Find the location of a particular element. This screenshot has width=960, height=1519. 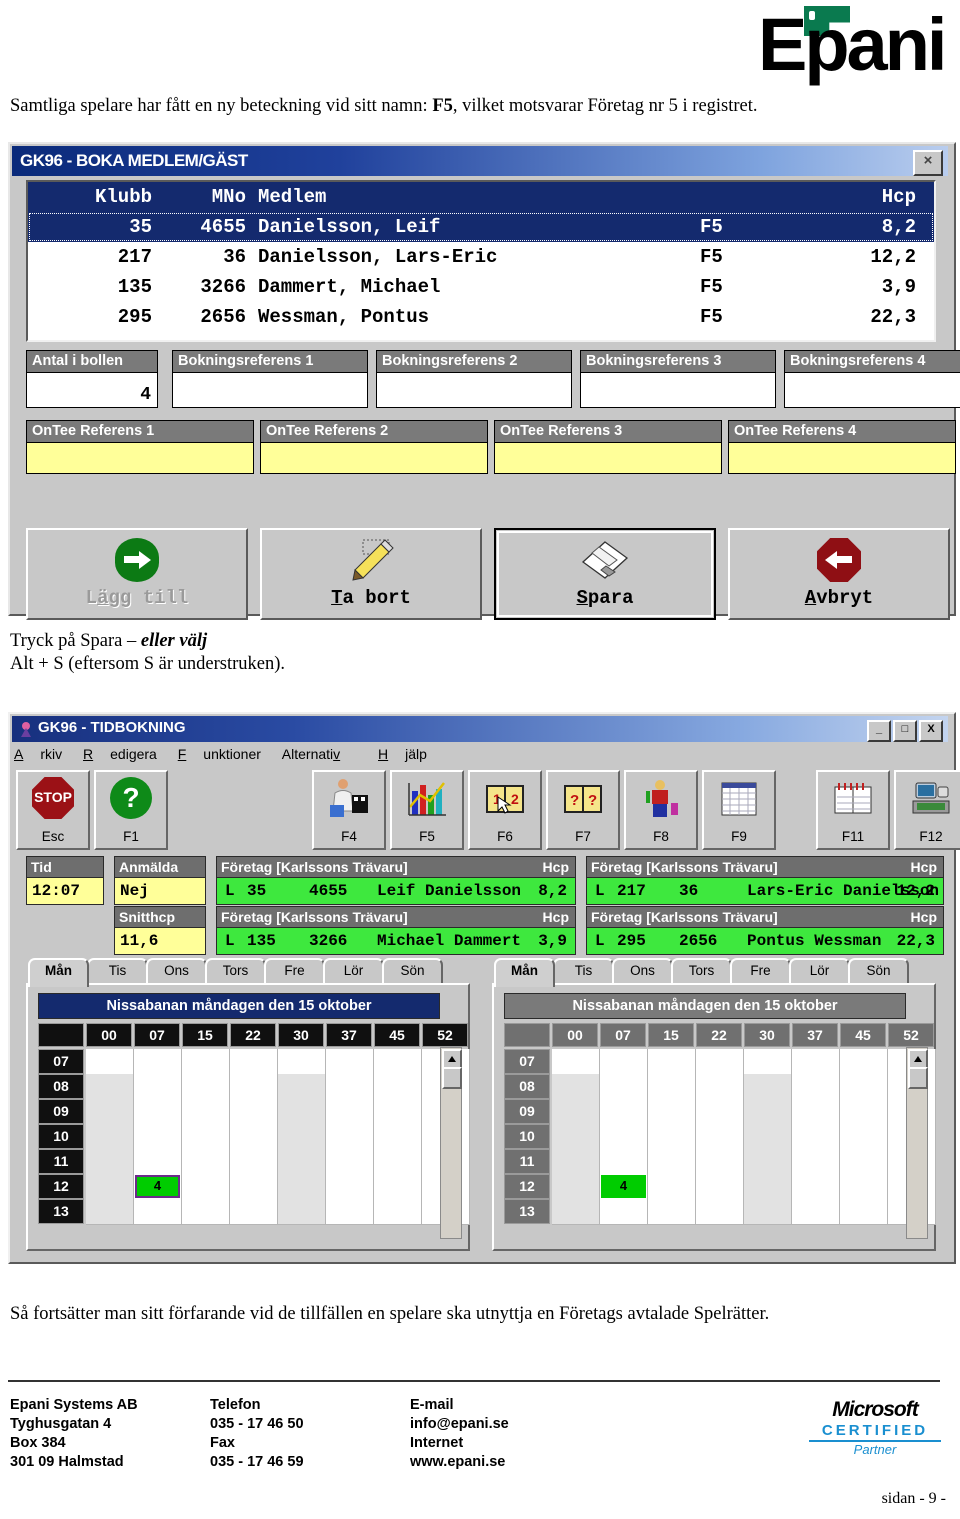

toolbar-button-f6: 1 2 F6 is located at coordinates (505, 810).